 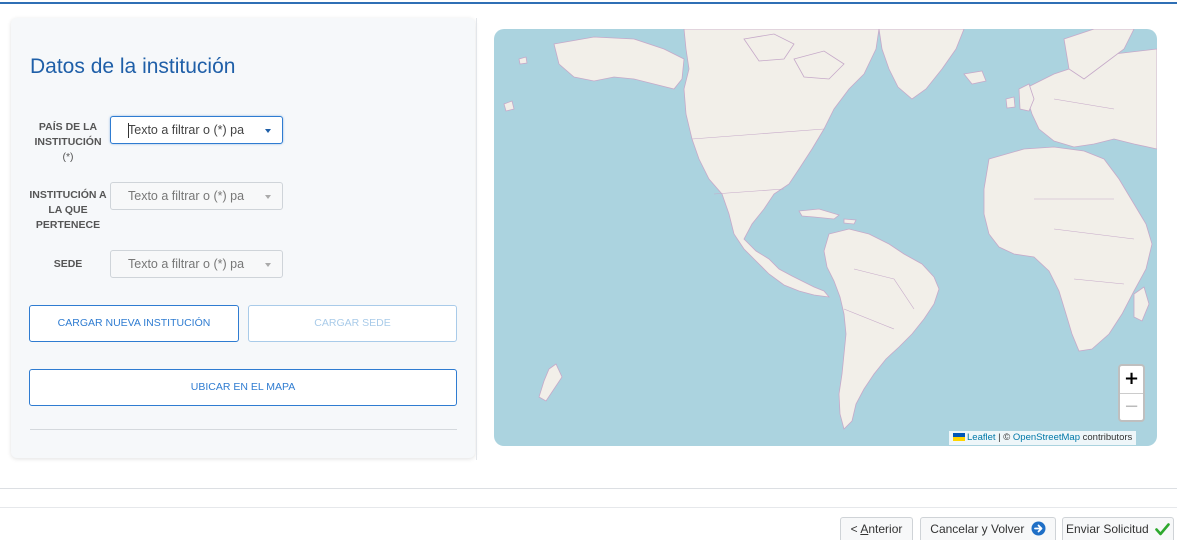 What do you see at coordinates (1131, 379) in the screenshot?
I see `zoom-in-button: +` at bounding box center [1131, 379].